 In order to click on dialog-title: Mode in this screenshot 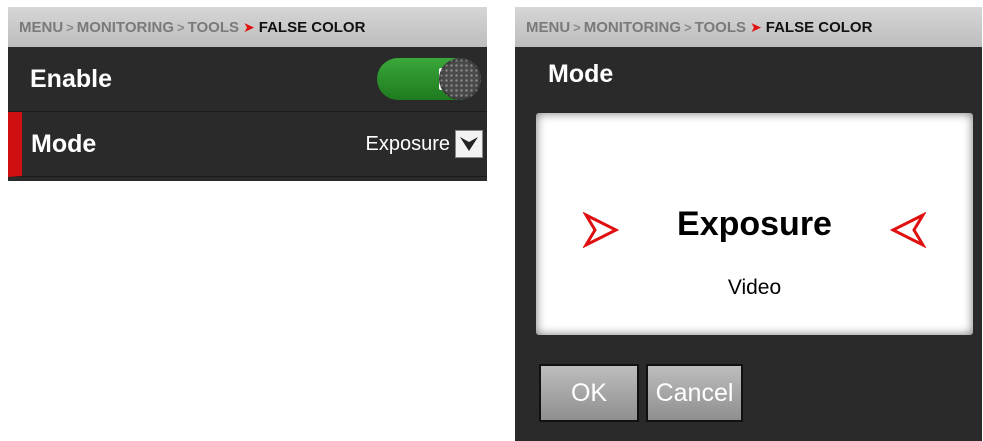, I will do `click(581, 74)`.